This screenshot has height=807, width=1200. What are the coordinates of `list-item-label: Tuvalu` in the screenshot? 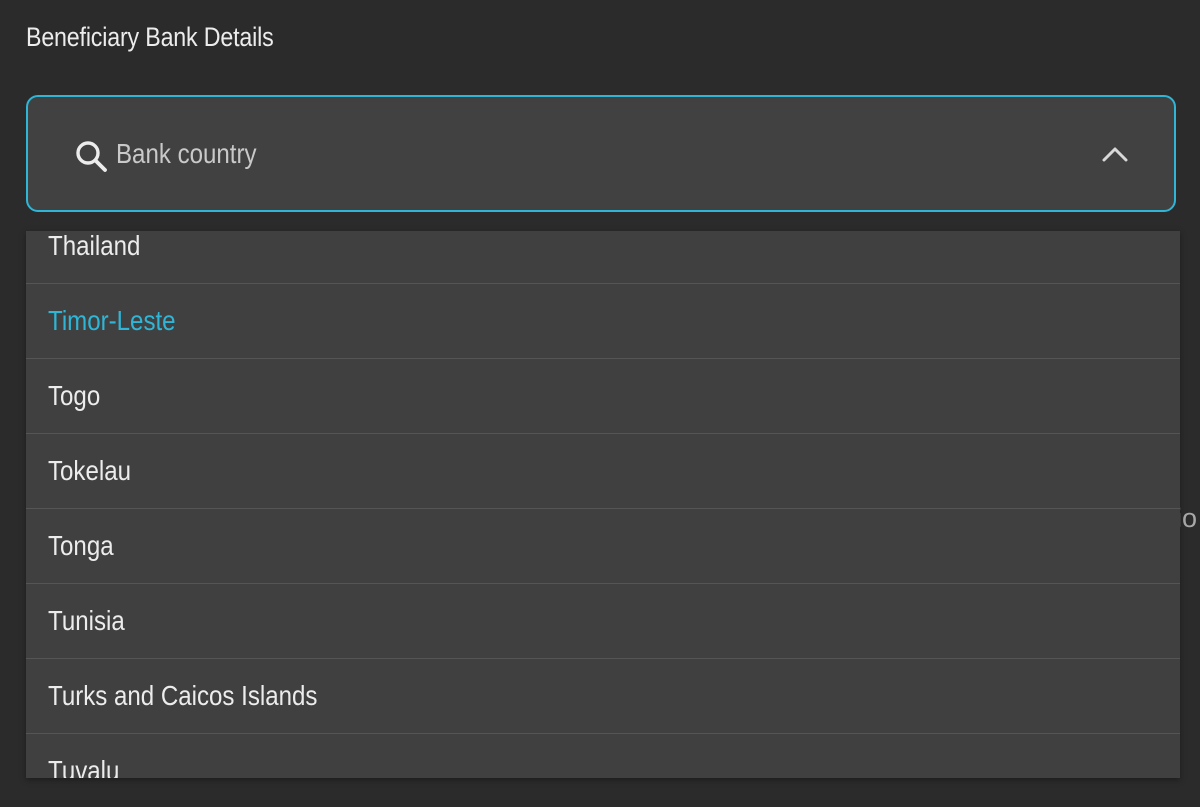 It's located at (84, 766).